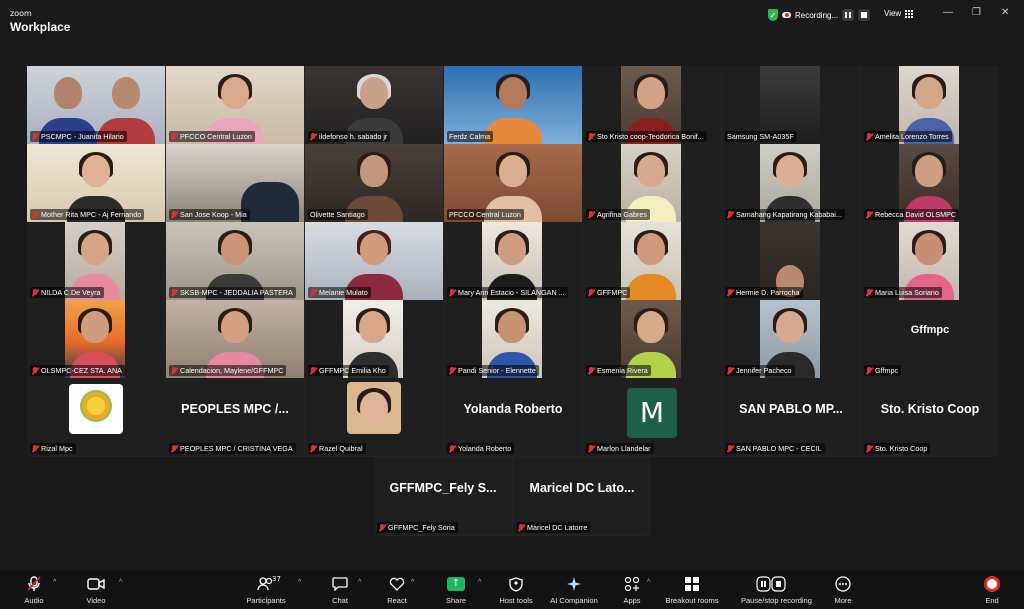 The image size is (1024, 609). Describe the element at coordinates (582, 496) in the screenshot. I see `participant-tile: Maricel DC Lato... Maricel DC Latorre` at that location.